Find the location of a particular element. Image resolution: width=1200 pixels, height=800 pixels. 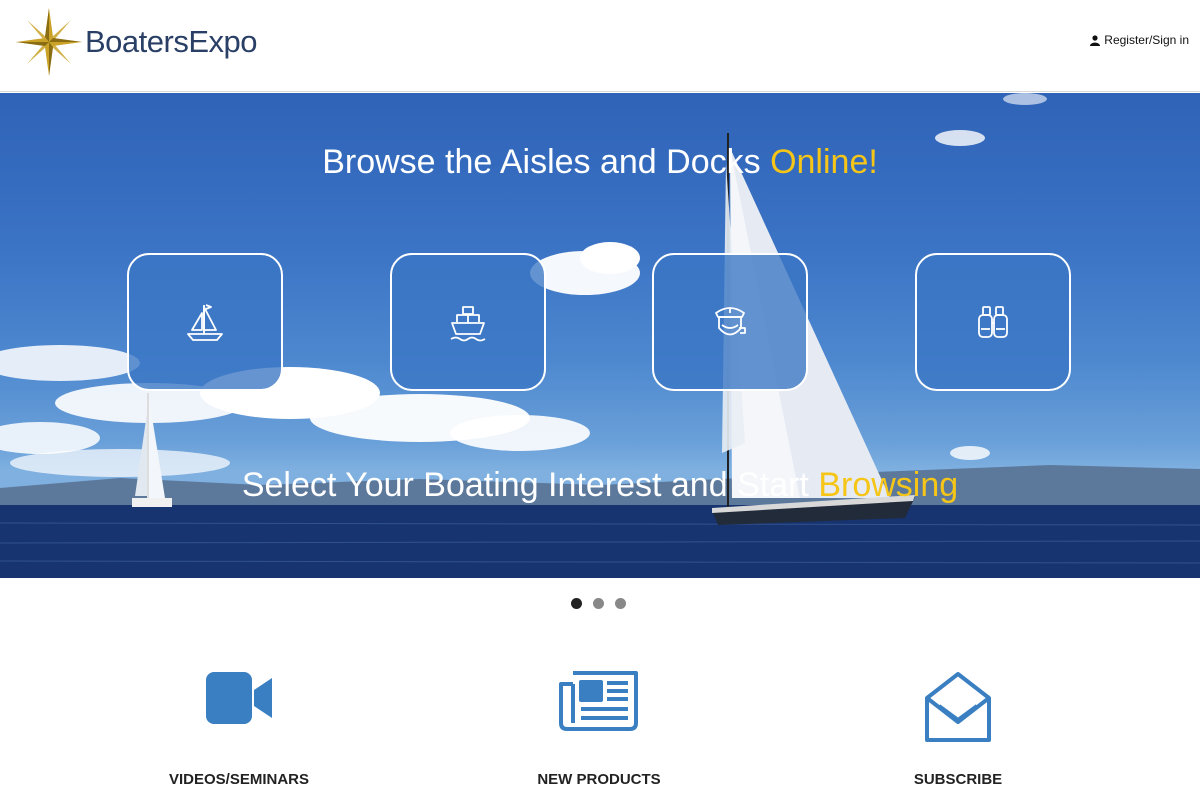

carousel-indicators is located at coordinates (598, 603).